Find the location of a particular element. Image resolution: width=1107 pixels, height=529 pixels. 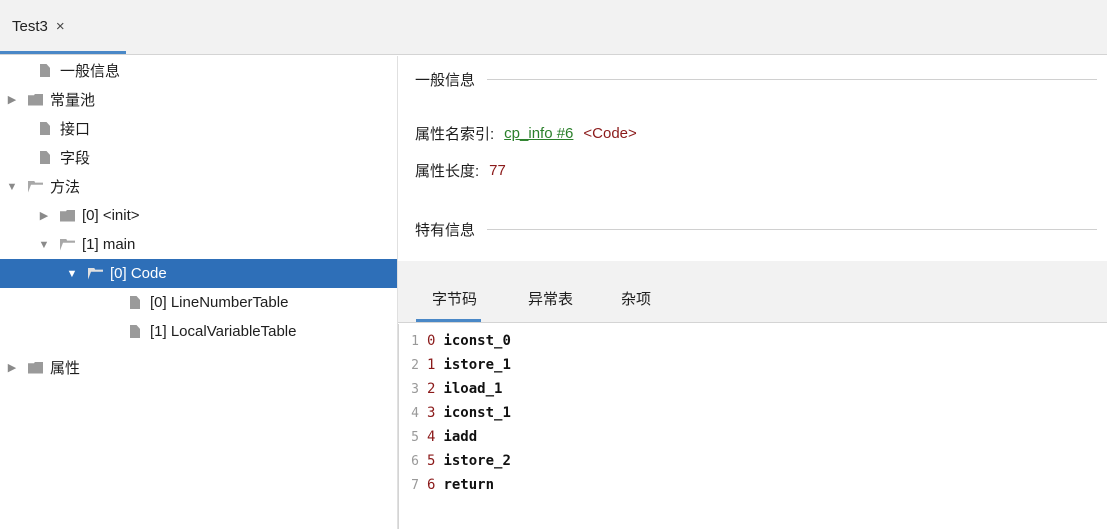

attribute-name-index-row: 属性名索引: cp_info #6 <Code> is located at coordinates (526, 133).